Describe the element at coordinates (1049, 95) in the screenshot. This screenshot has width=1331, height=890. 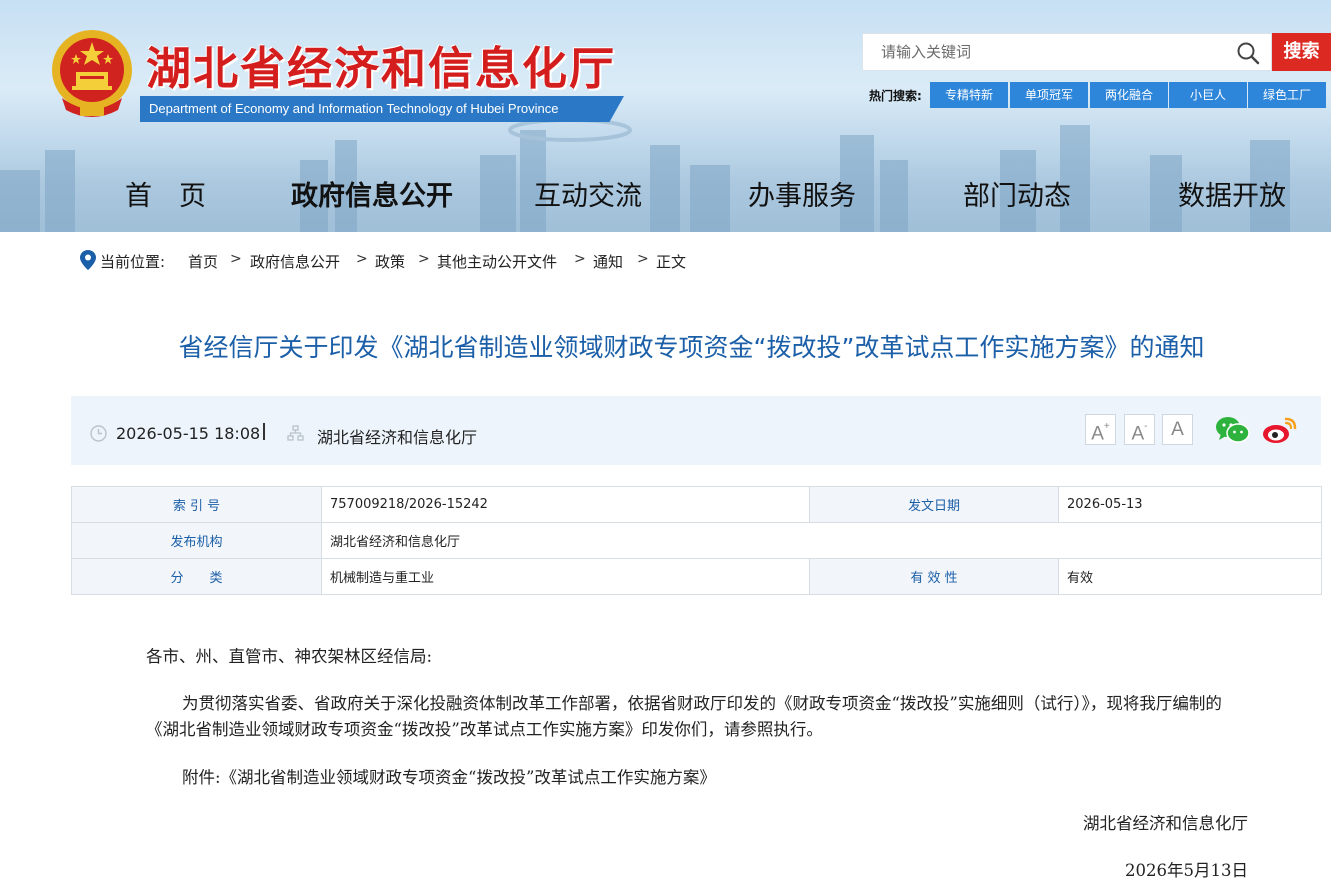
I see `hot-tag: 单项冠军` at that location.